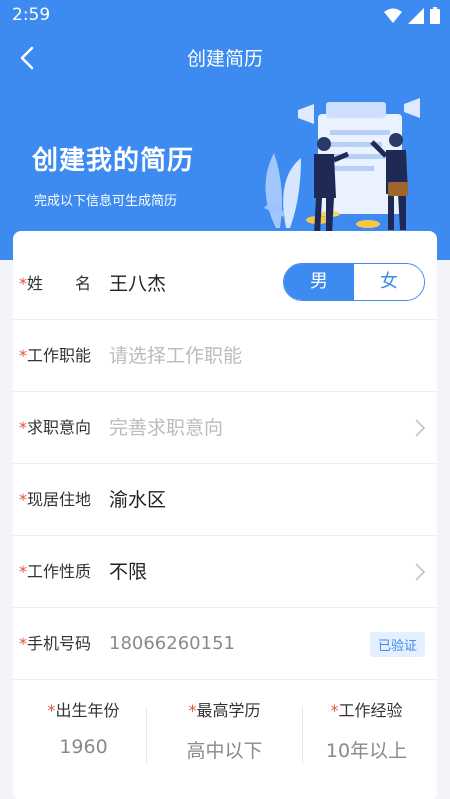 The width and height of the screenshot is (450, 799). I want to click on gender-male-option: 男, so click(319, 282).